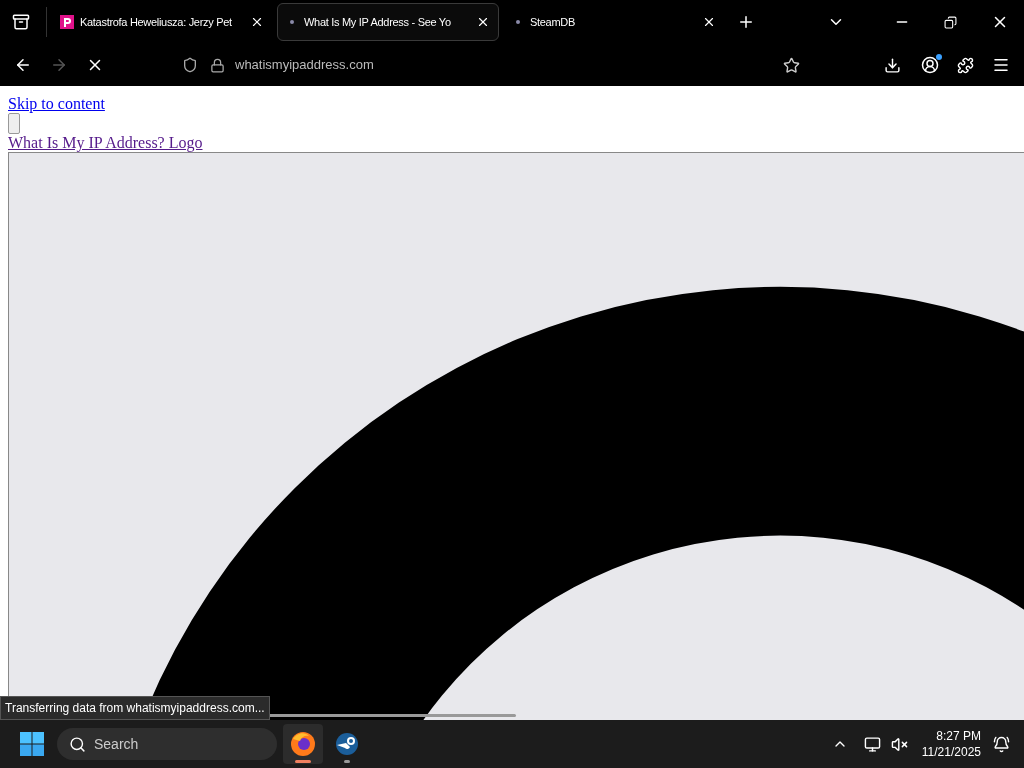 The width and height of the screenshot is (1024, 768). I want to click on shield-icon, so click(190, 65).